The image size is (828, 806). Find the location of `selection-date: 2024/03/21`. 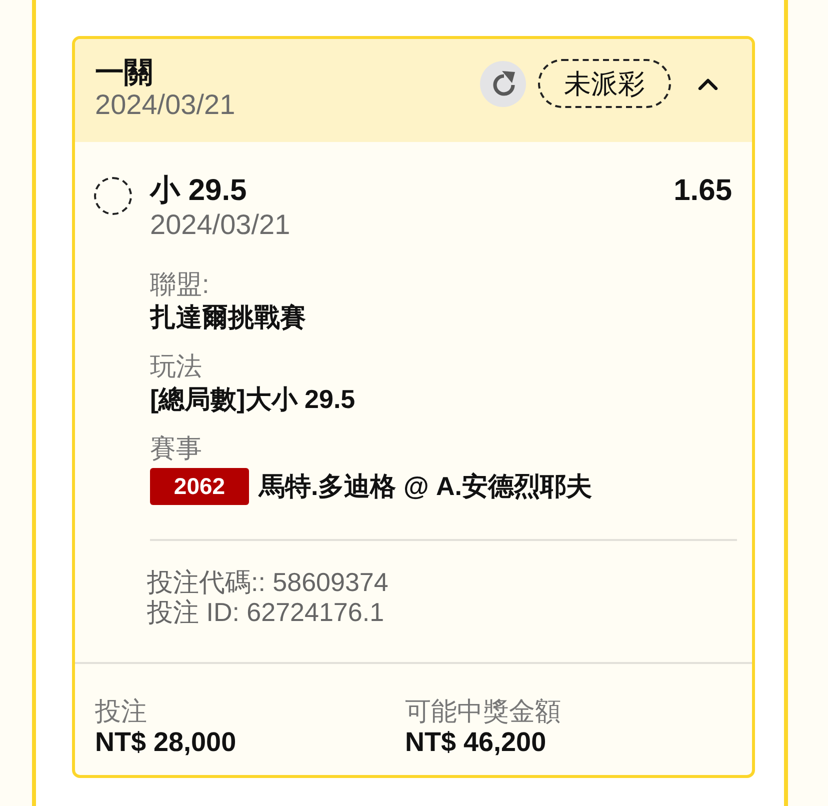

selection-date: 2024/03/21 is located at coordinates (221, 224).